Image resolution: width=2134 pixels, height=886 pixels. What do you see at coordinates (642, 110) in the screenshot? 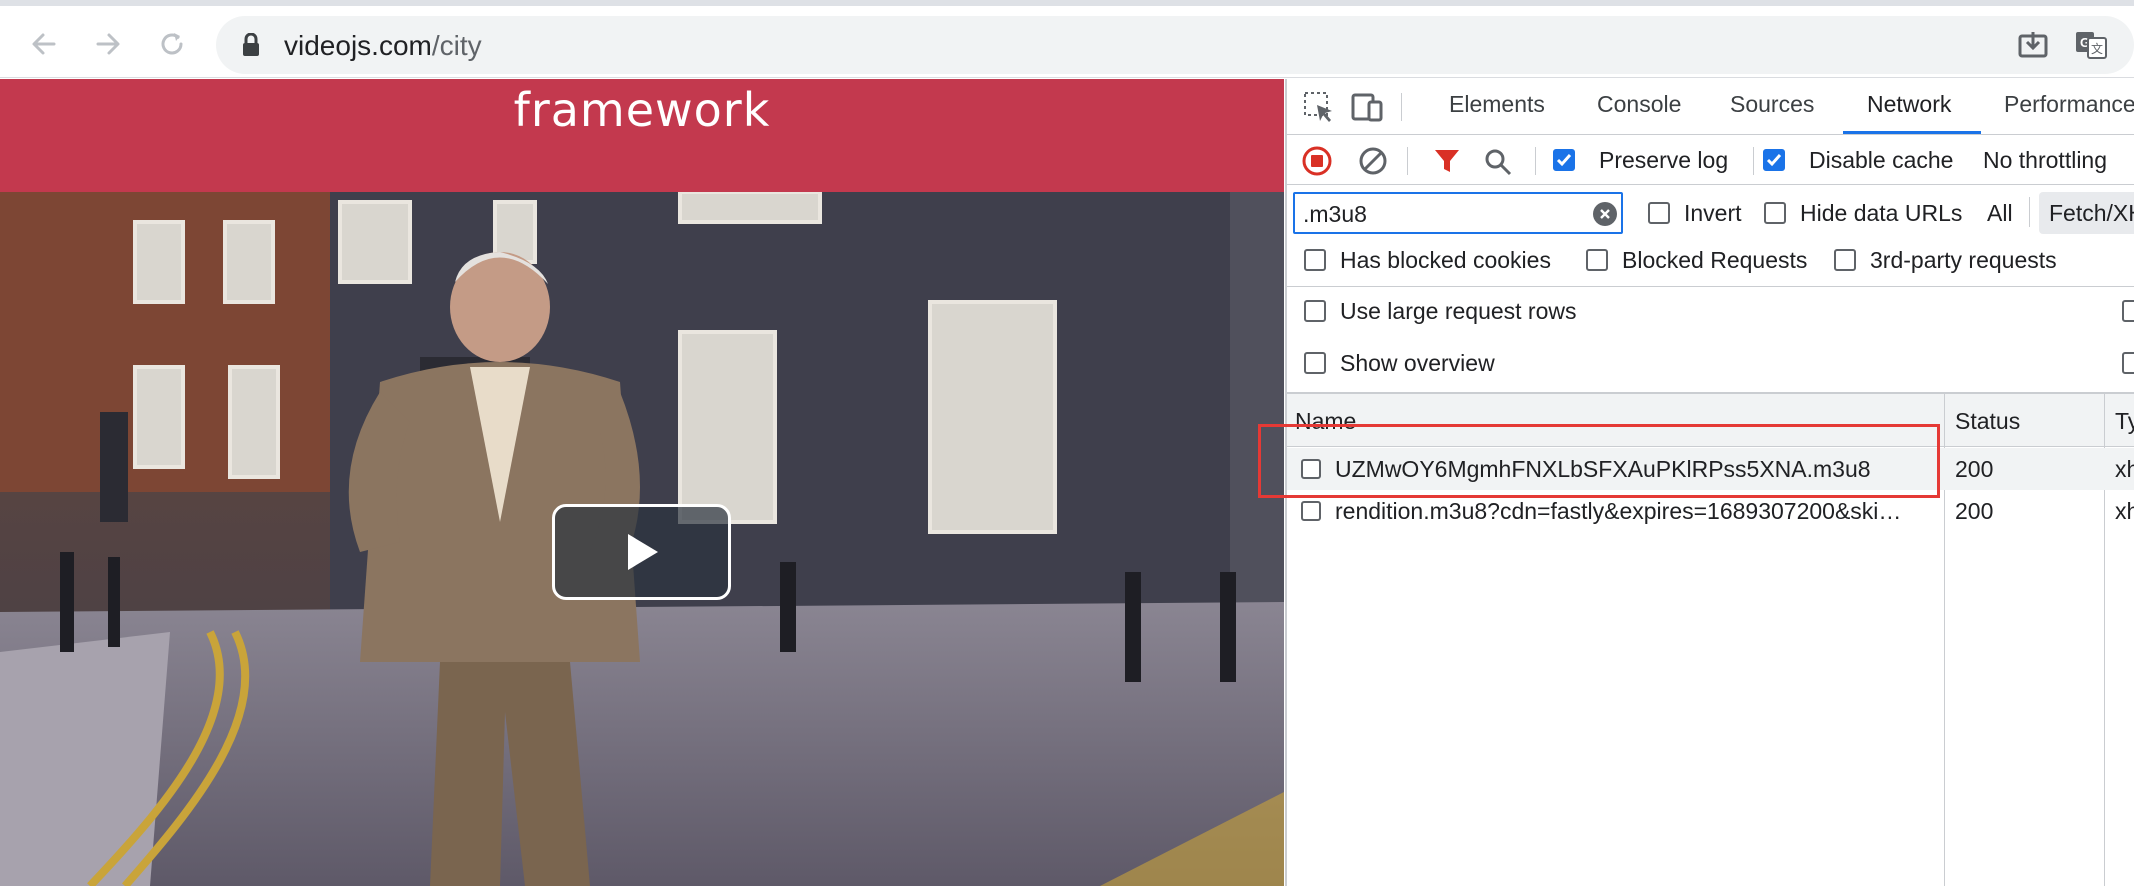
I see `banner-title: framework` at bounding box center [642, 110].